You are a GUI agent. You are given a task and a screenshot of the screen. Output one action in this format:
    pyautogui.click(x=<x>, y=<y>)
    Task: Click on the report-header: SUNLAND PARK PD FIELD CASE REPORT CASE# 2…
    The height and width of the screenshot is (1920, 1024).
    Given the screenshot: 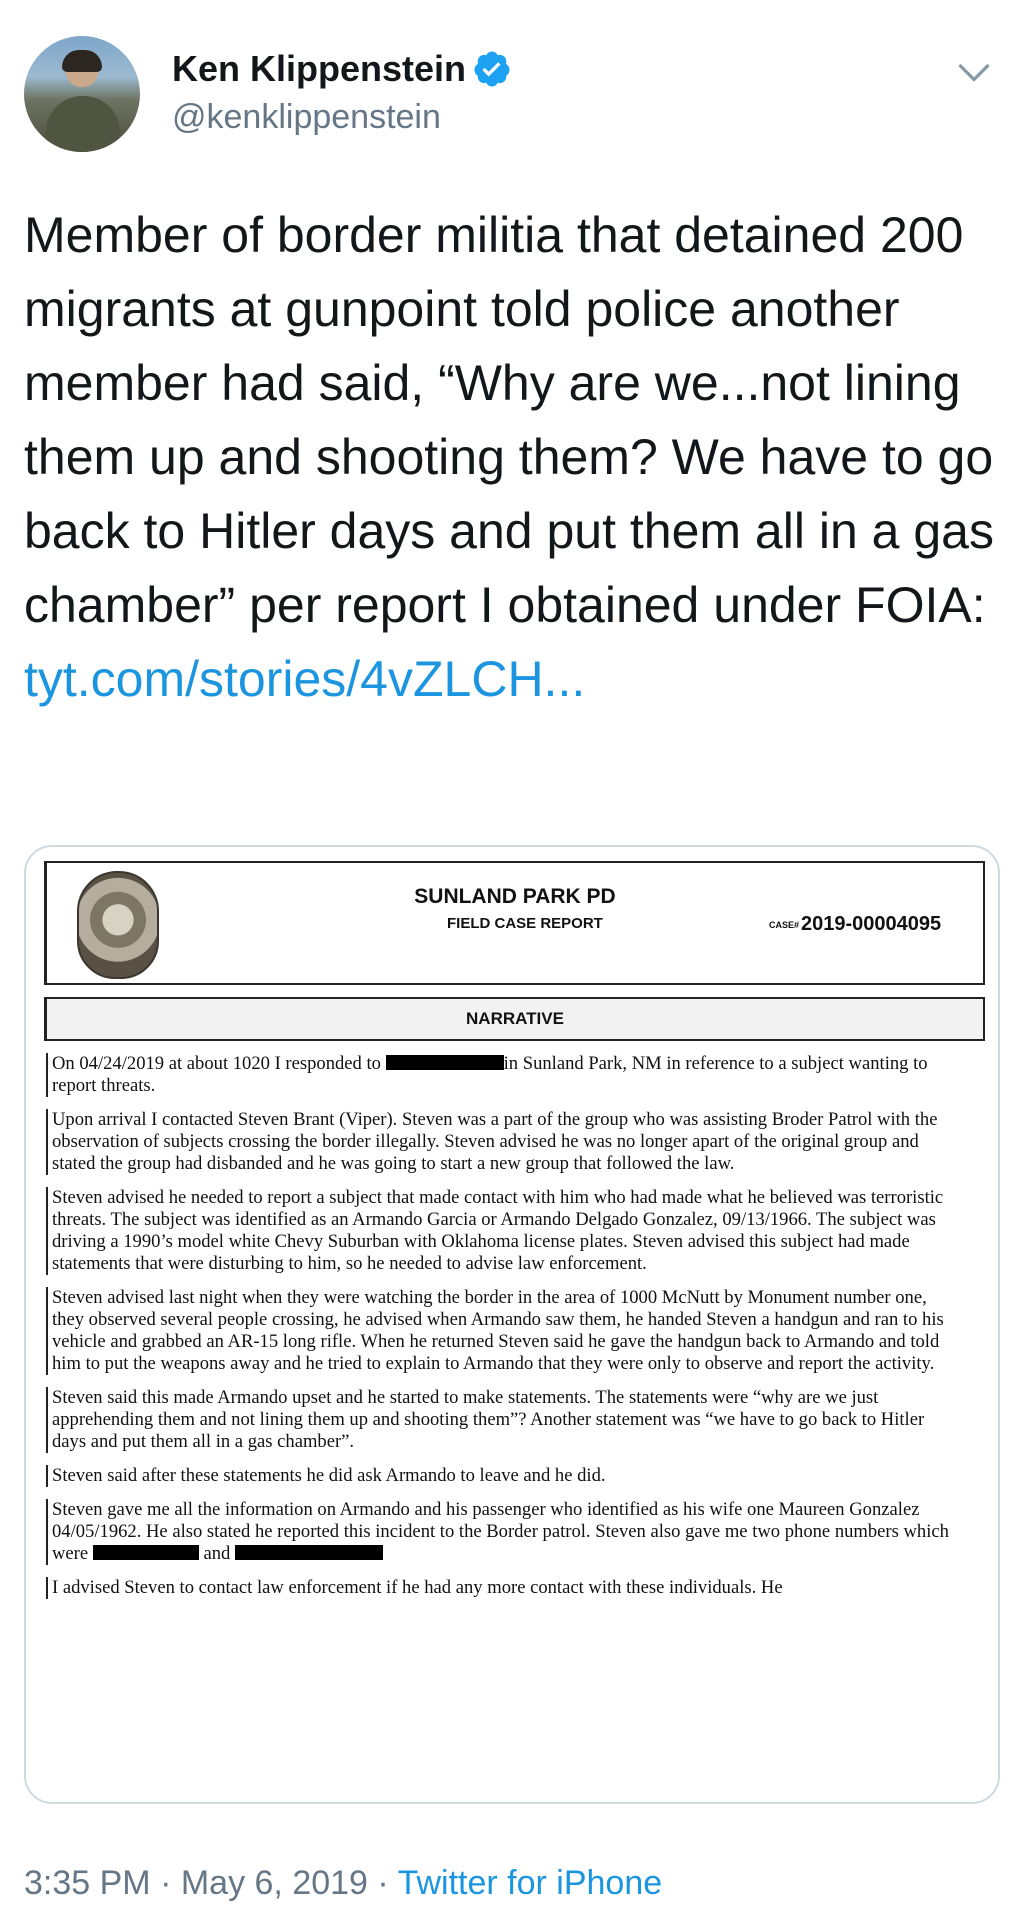 What is the action you would take?
    pyautogui.click(x=514, y=923)
    